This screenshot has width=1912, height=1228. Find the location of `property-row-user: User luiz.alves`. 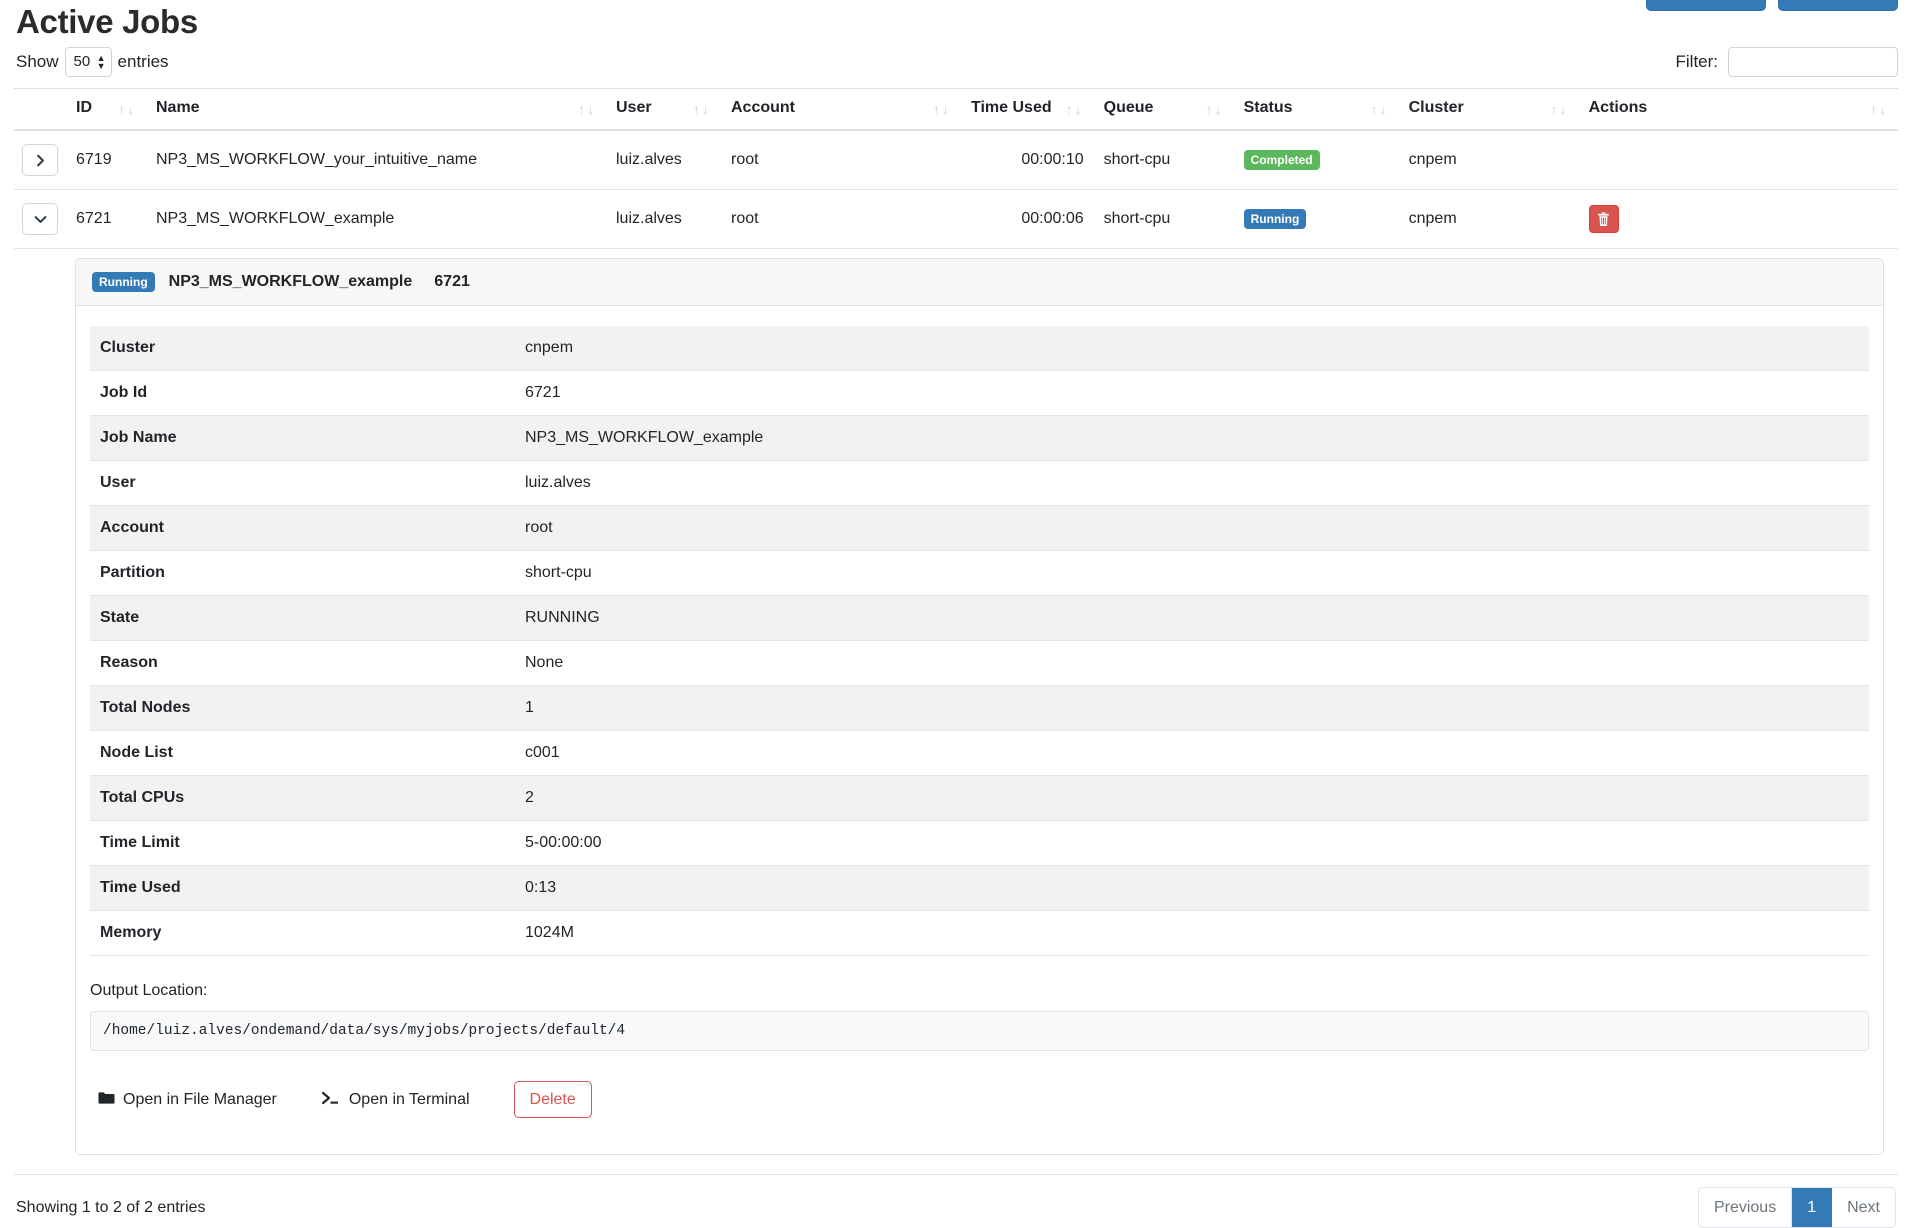

property-row-user: User luiz.alves is located at coordinates (979, 483).